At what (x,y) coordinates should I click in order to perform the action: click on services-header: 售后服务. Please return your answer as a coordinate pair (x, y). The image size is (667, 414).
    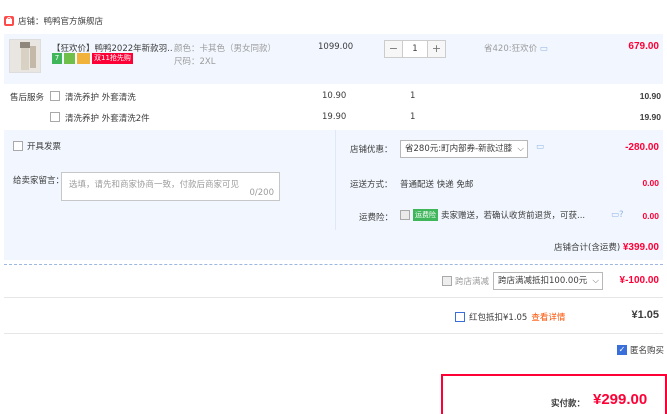
    Looking at the image, I should click on (27, 98).